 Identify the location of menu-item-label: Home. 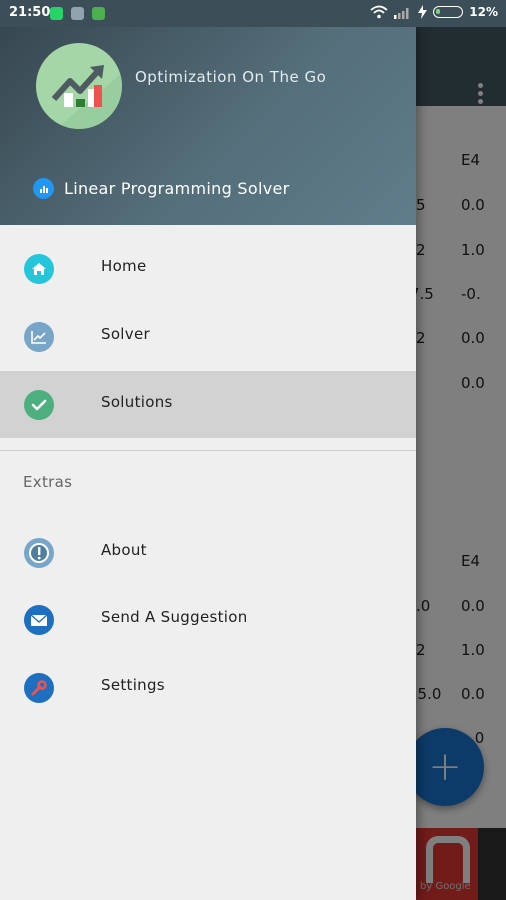
(124, 266).